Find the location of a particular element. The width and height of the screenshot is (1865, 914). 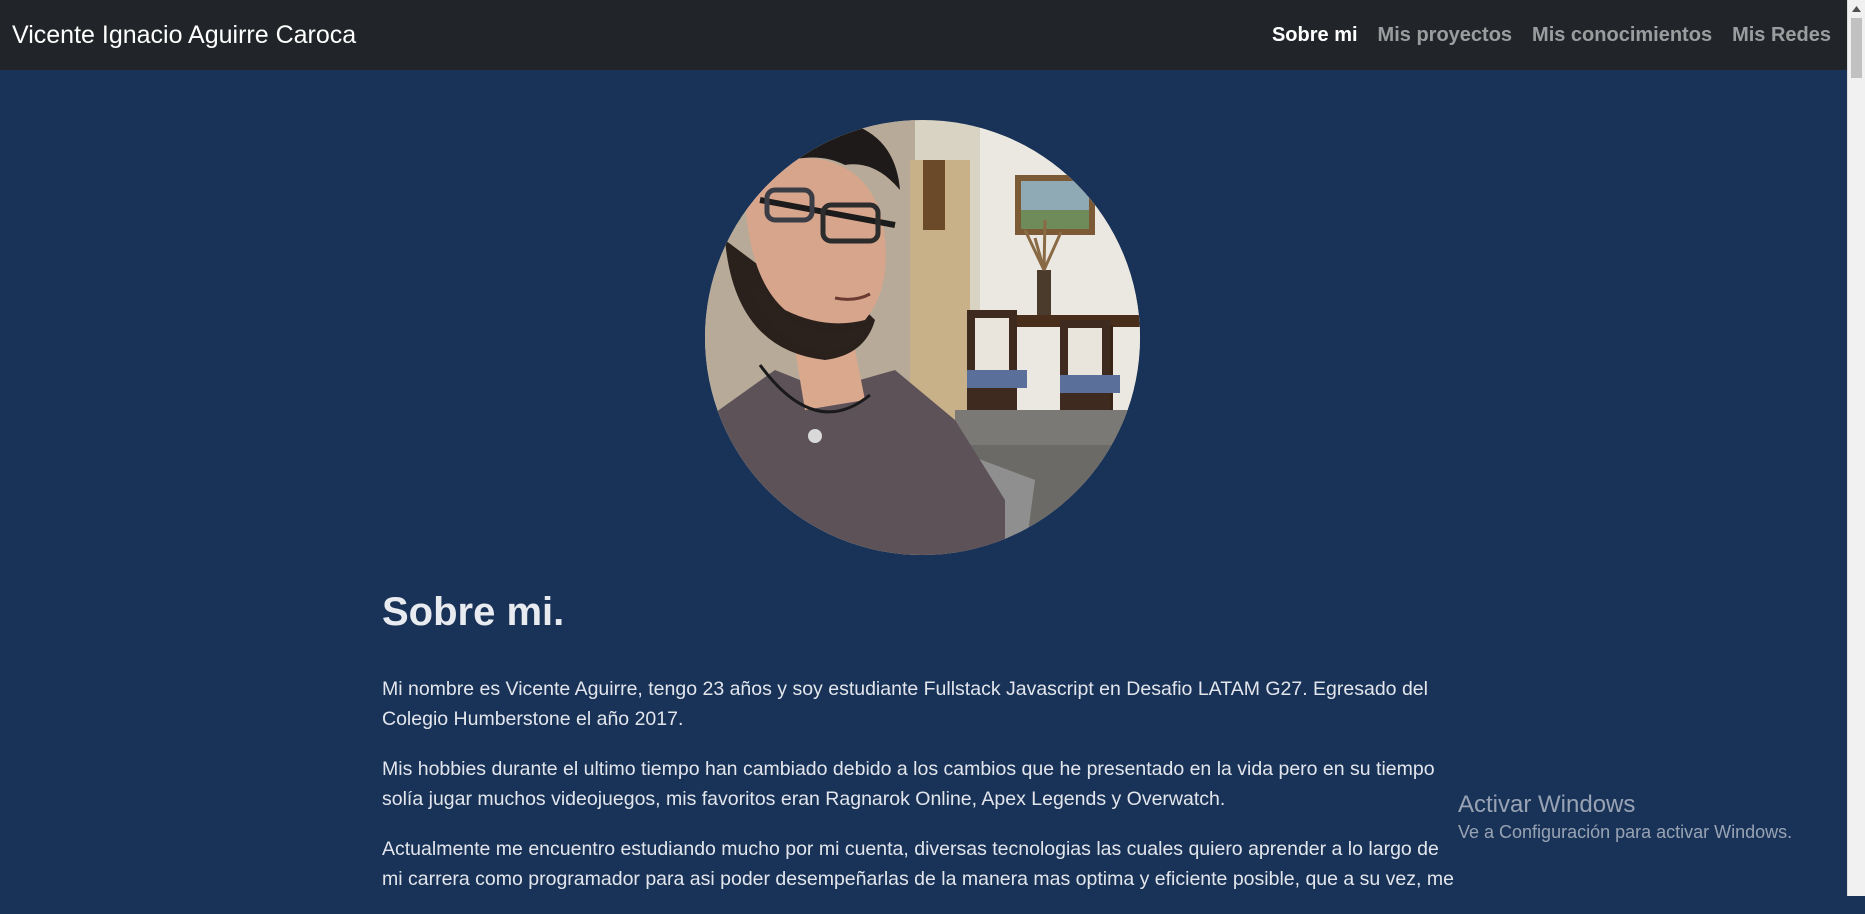

nav-link-mis-proyectos: Mis proyectos is located at coordinates (1445, 35).